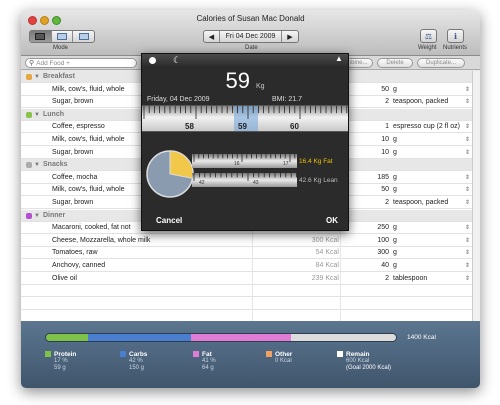 The image size is (500, 405). Describe the element at coordinates (327, 253) in the screenshot. I see `food-kcal: 54 Kcal` at that location.